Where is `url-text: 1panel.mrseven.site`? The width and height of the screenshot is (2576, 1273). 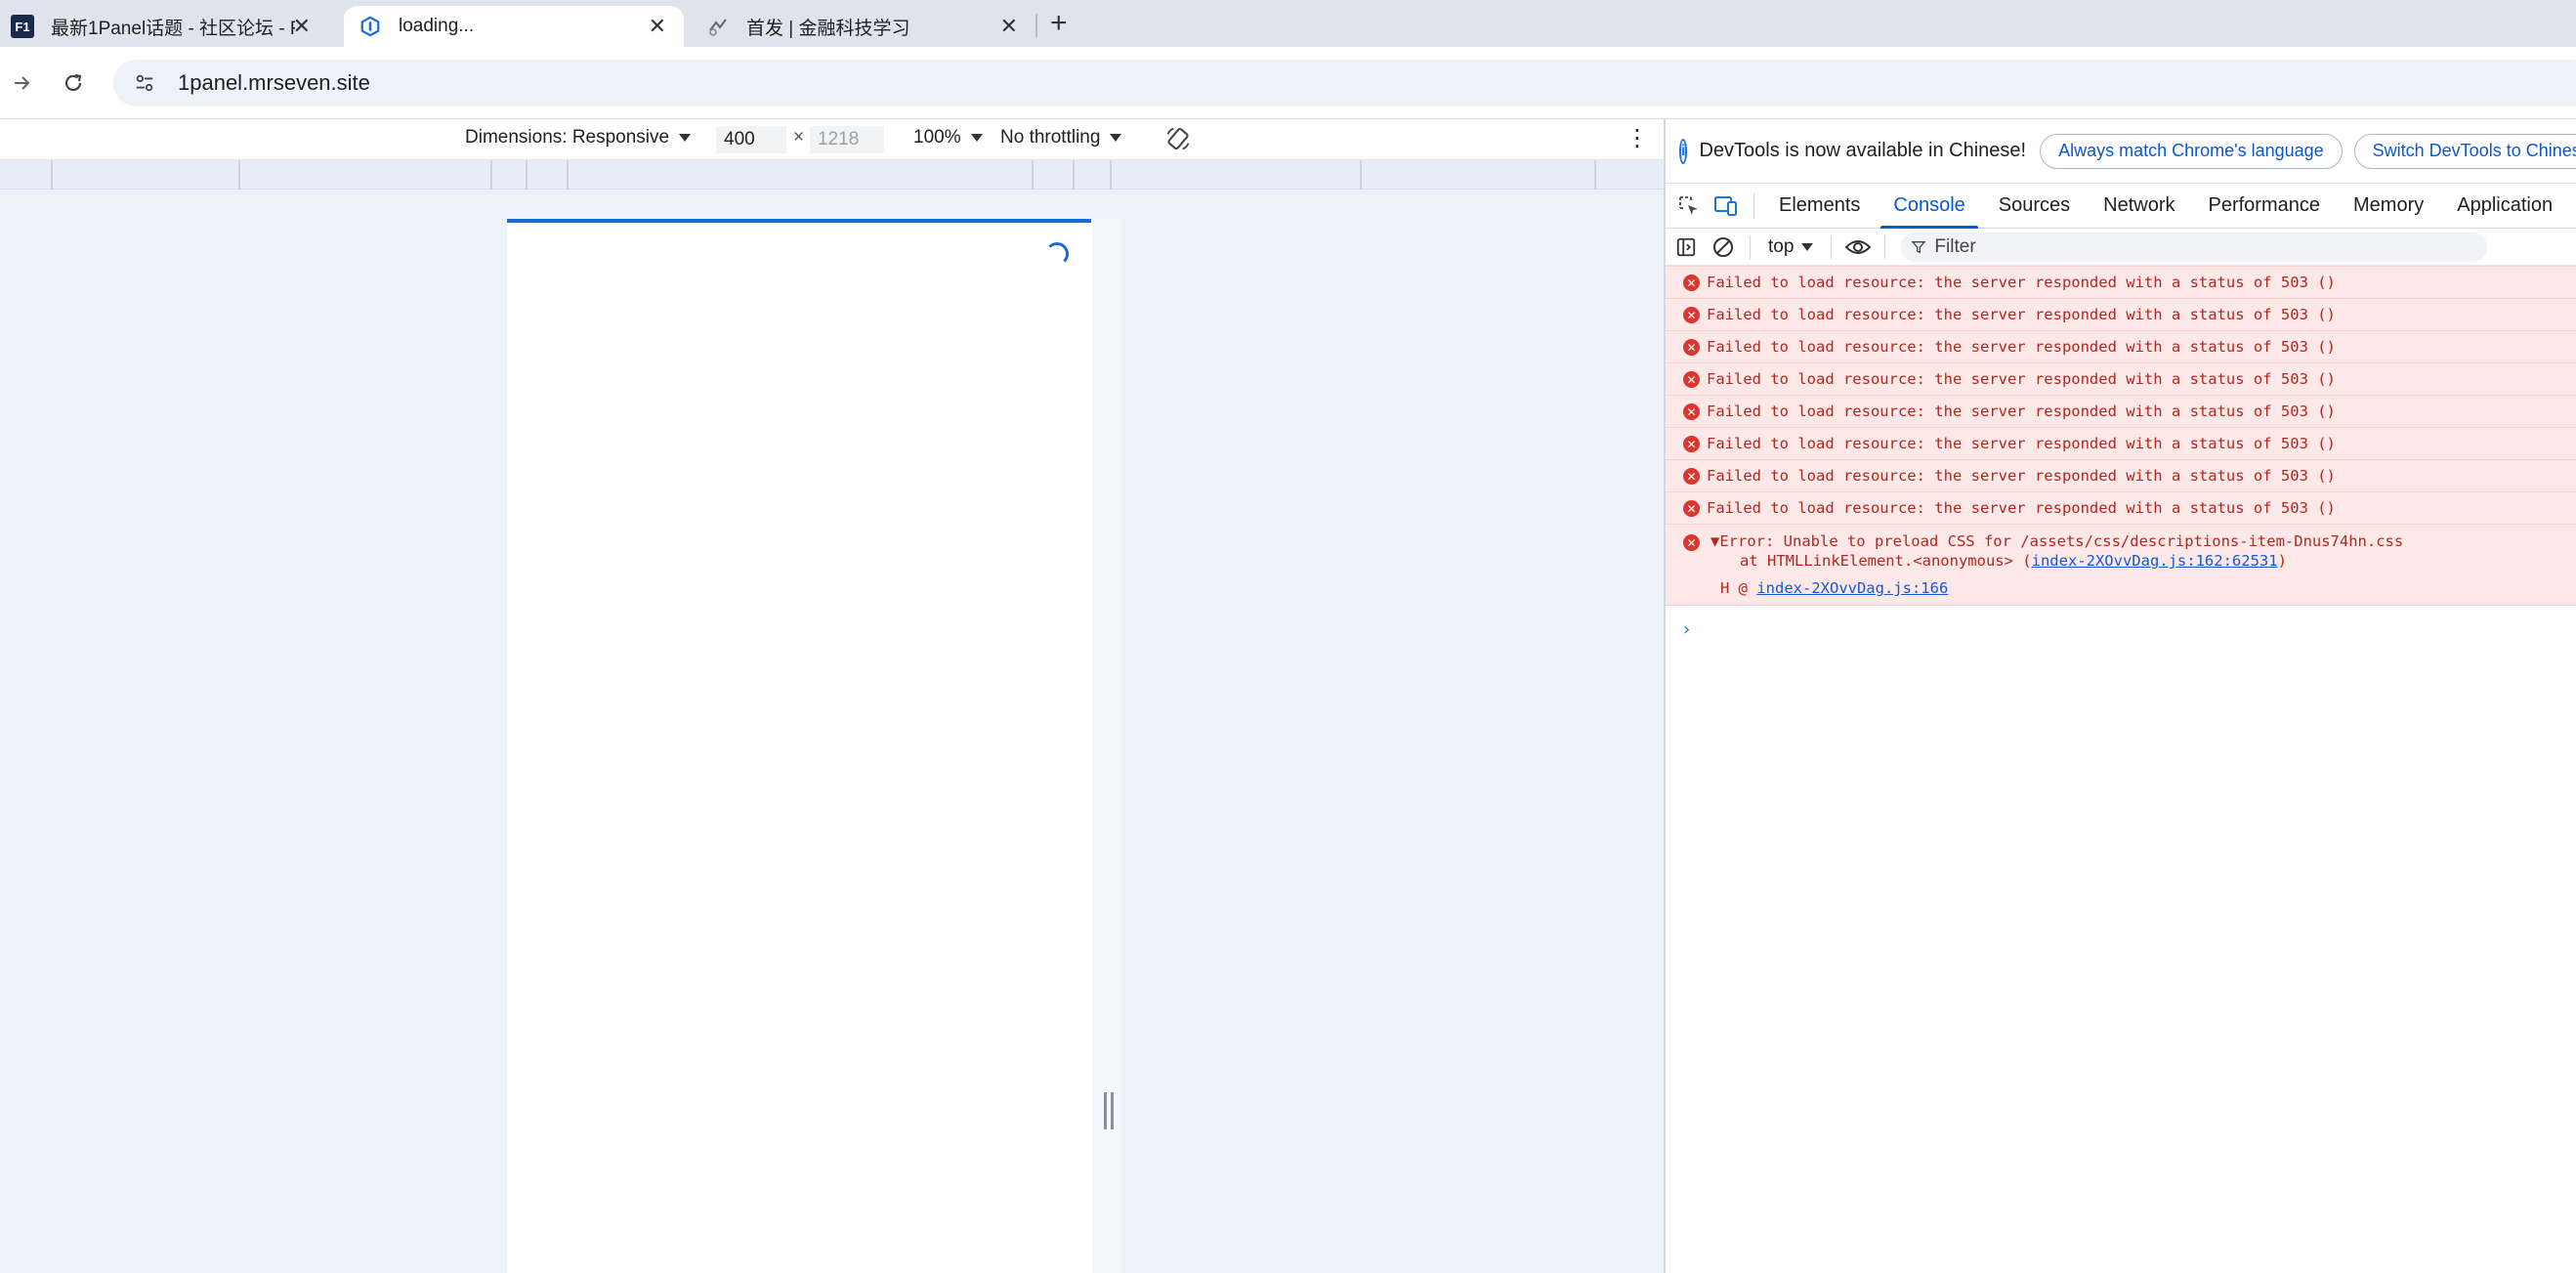
url-text: 1panel.mrseven.site is located at coordinates (274, 83).